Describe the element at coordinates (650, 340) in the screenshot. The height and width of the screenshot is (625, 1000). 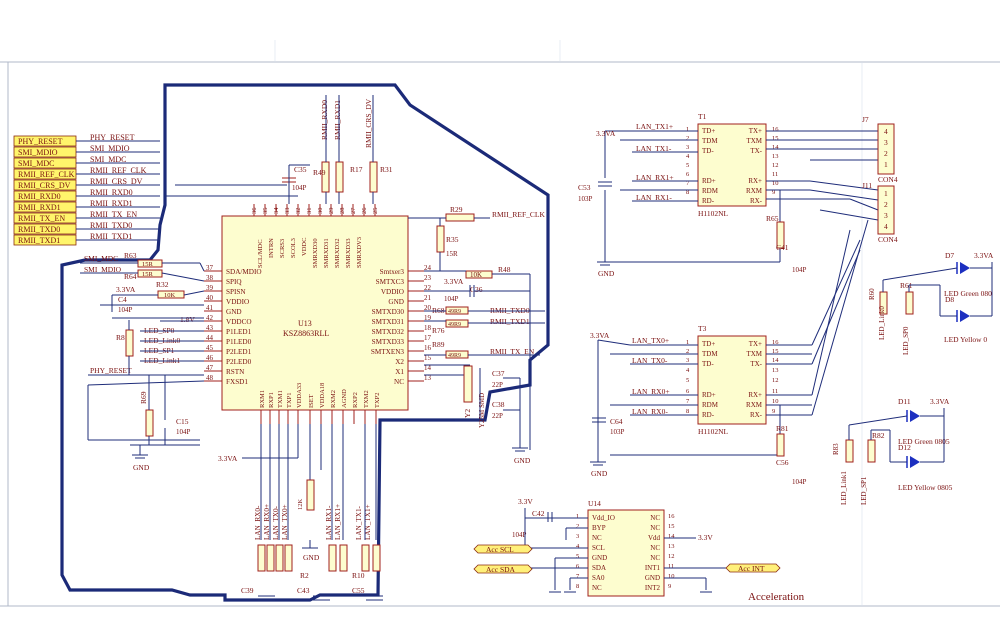
I see `svg-text: LAN_TX0+` at that location.